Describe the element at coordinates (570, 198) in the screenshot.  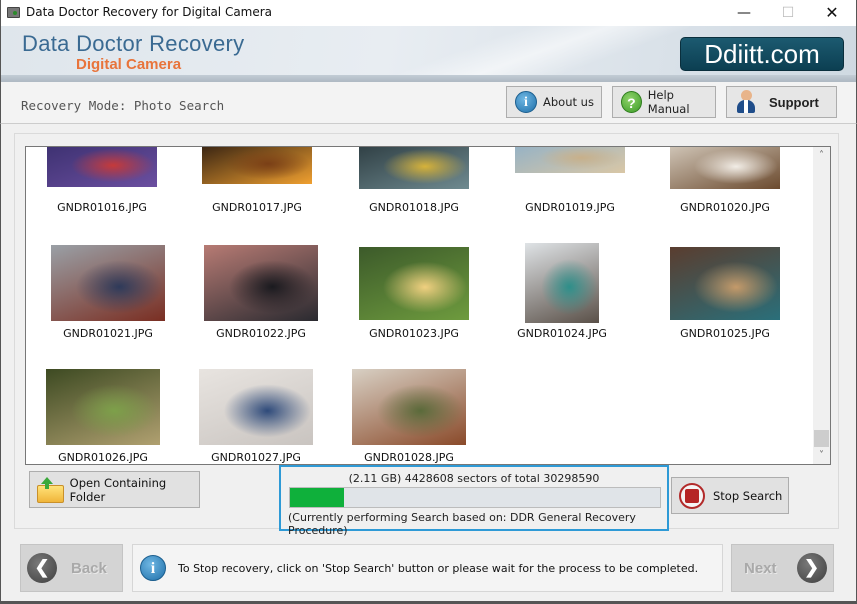
I see `photo-thumbnail-item: GNDR01019.JPG` at that location.